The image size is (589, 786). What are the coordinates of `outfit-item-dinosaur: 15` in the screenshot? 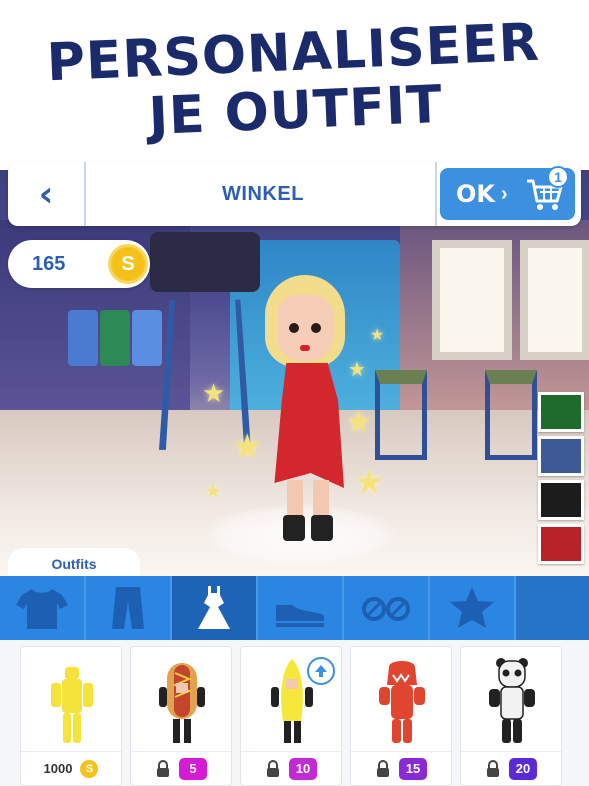 It's located at (401, 716).